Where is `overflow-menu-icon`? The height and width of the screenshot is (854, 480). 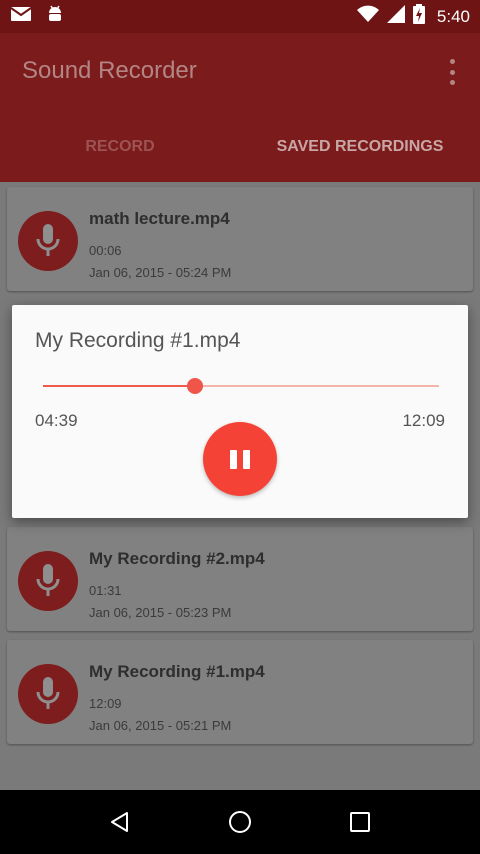 overflow-menu-icon is located at coordinates (452, 72).